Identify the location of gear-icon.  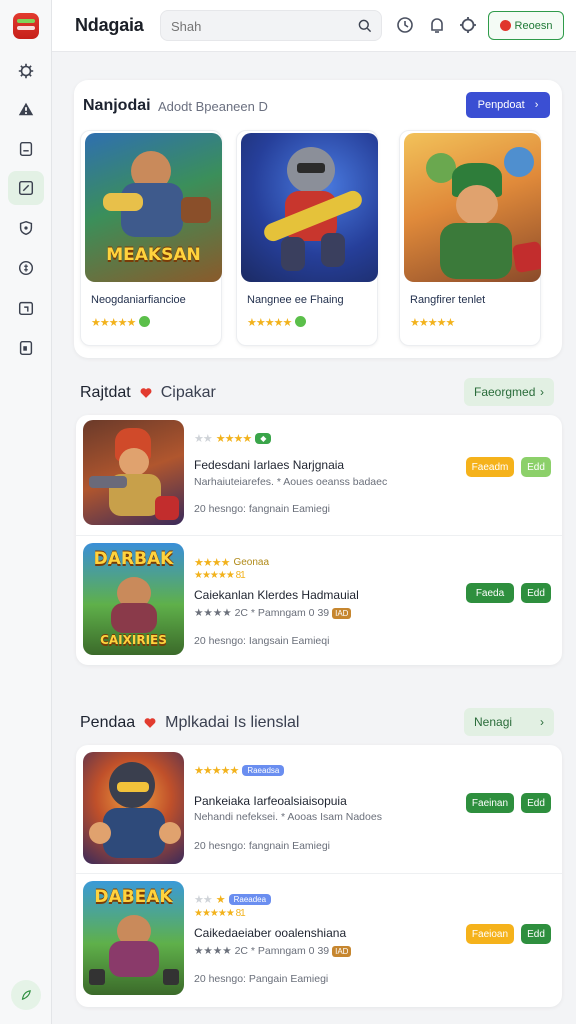
(26, 71).